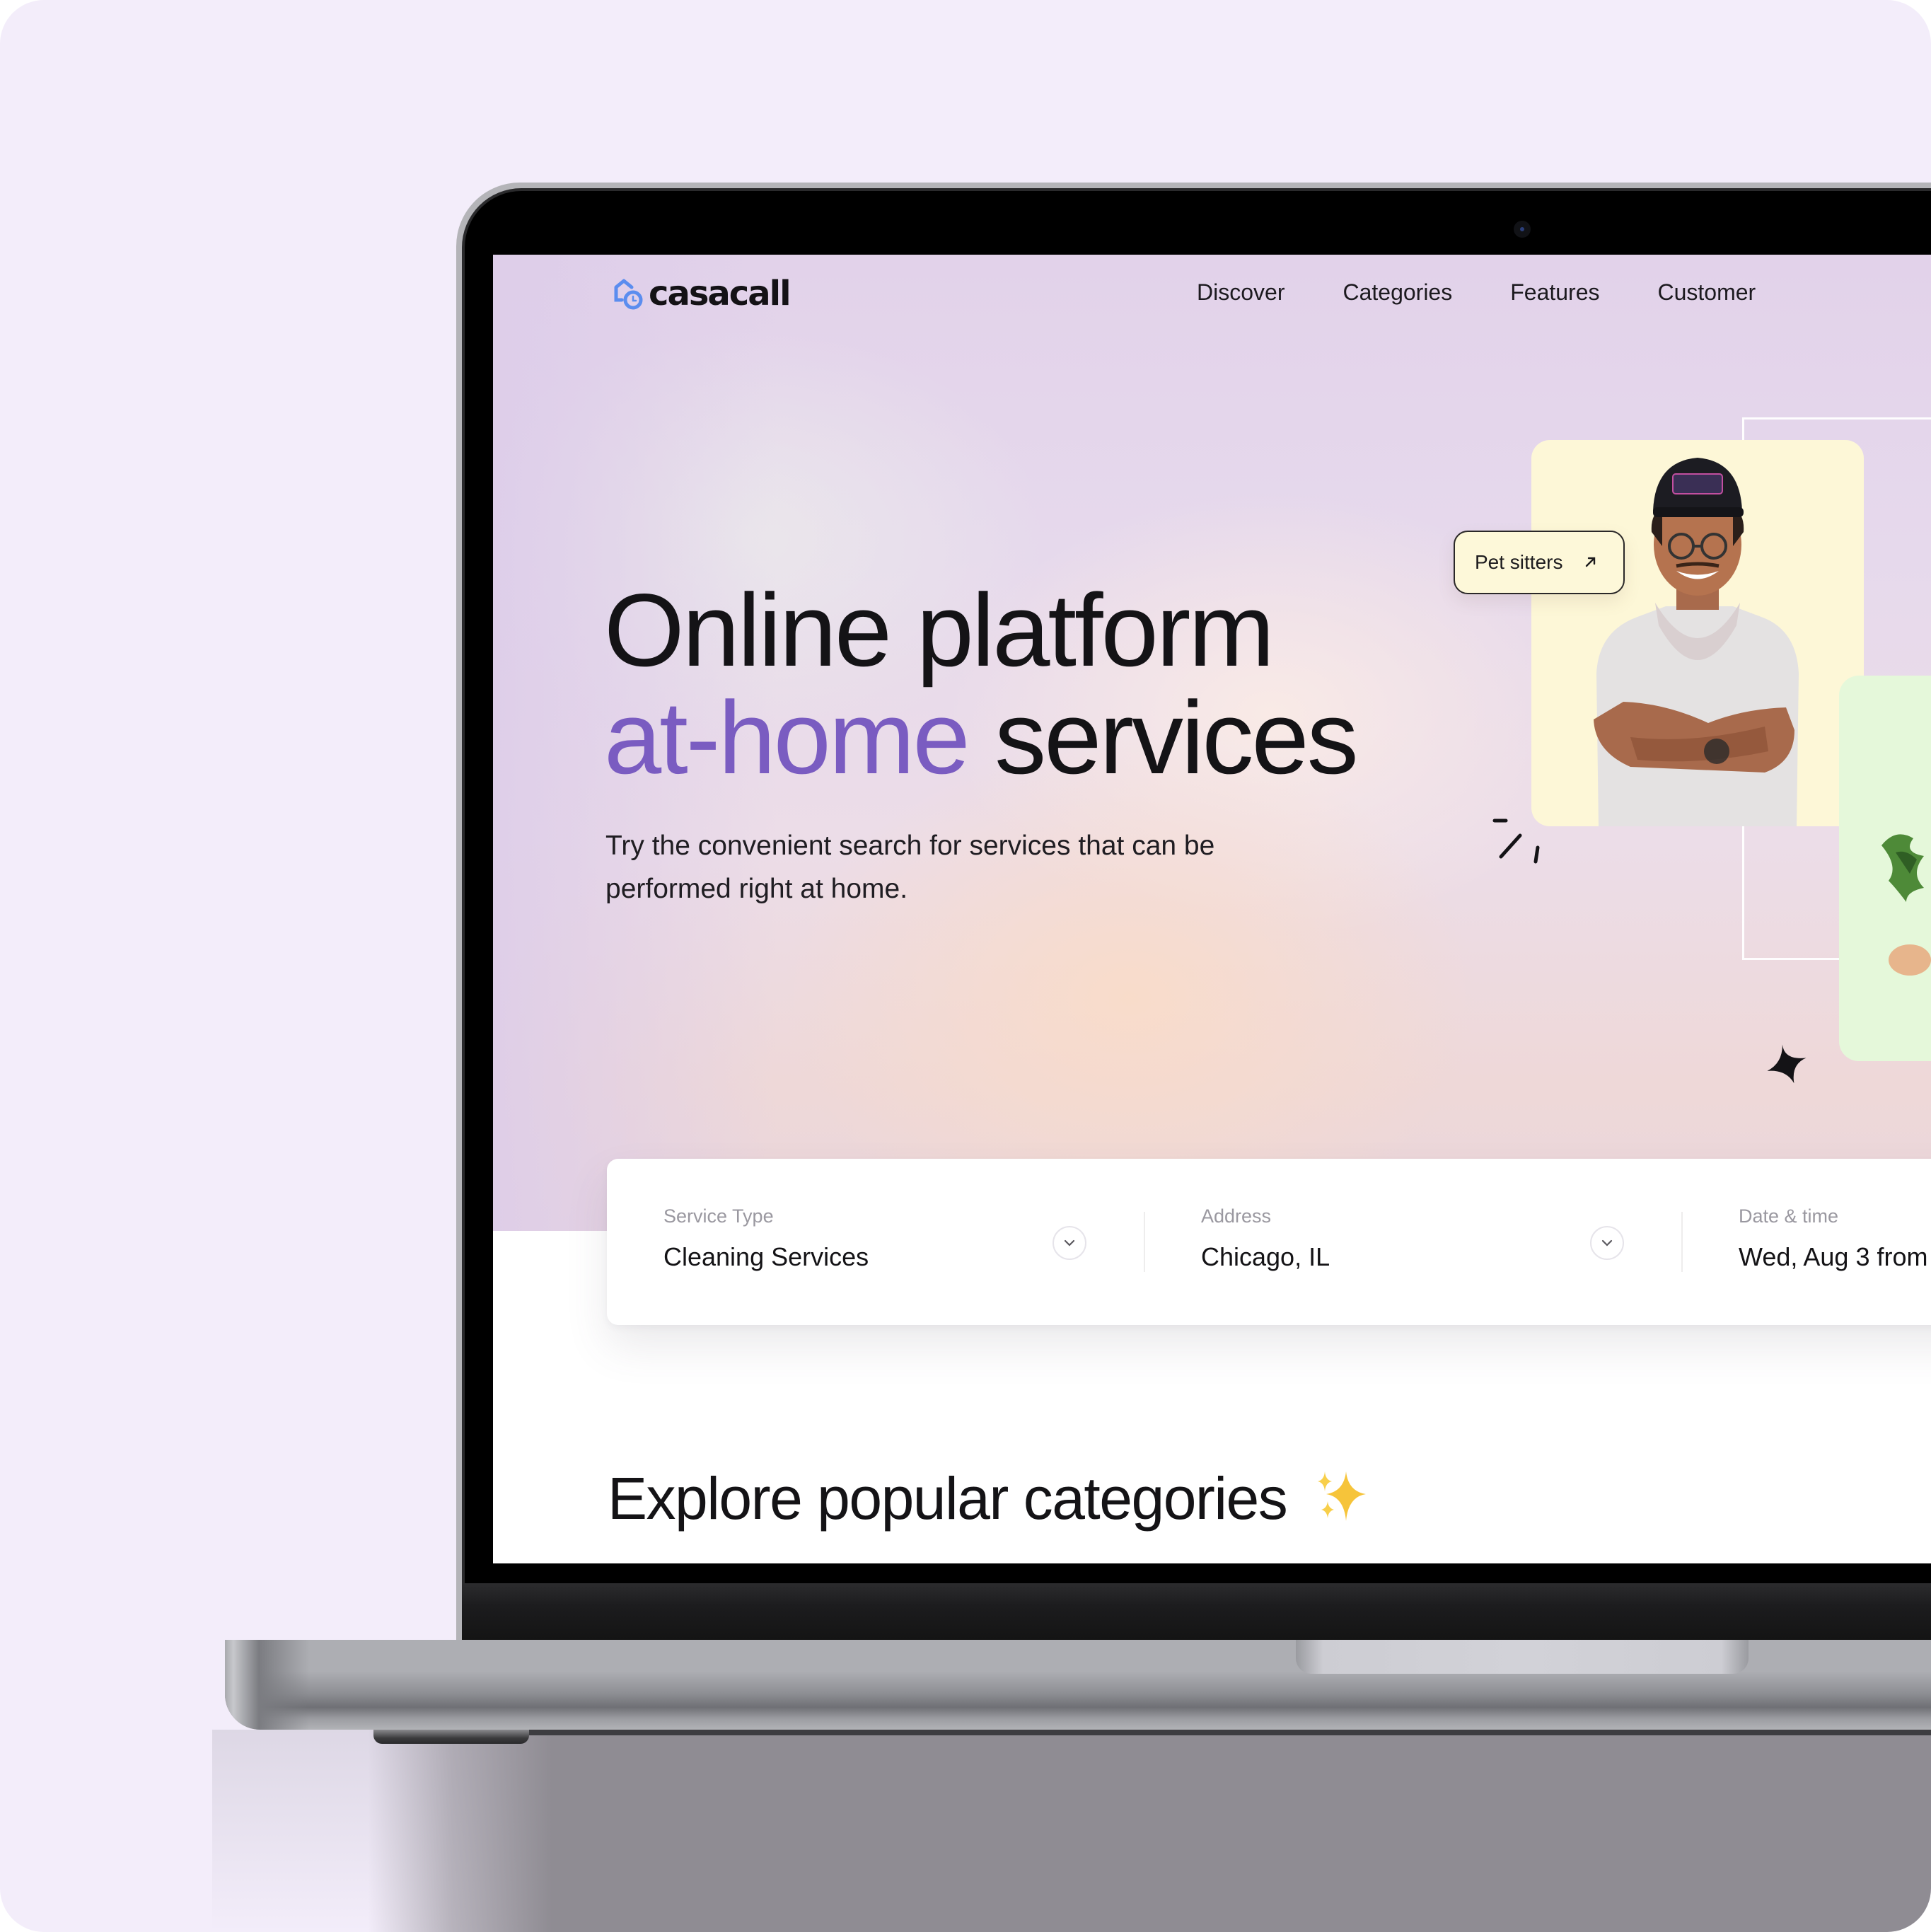 Image resolution: width=1931 pixels, height=1932 pixels. What do you see at coordinates (1519, 562) in the screenshot?
I see `pet-sitters-label: Pet sitters` at bounding box center [1519, 562].